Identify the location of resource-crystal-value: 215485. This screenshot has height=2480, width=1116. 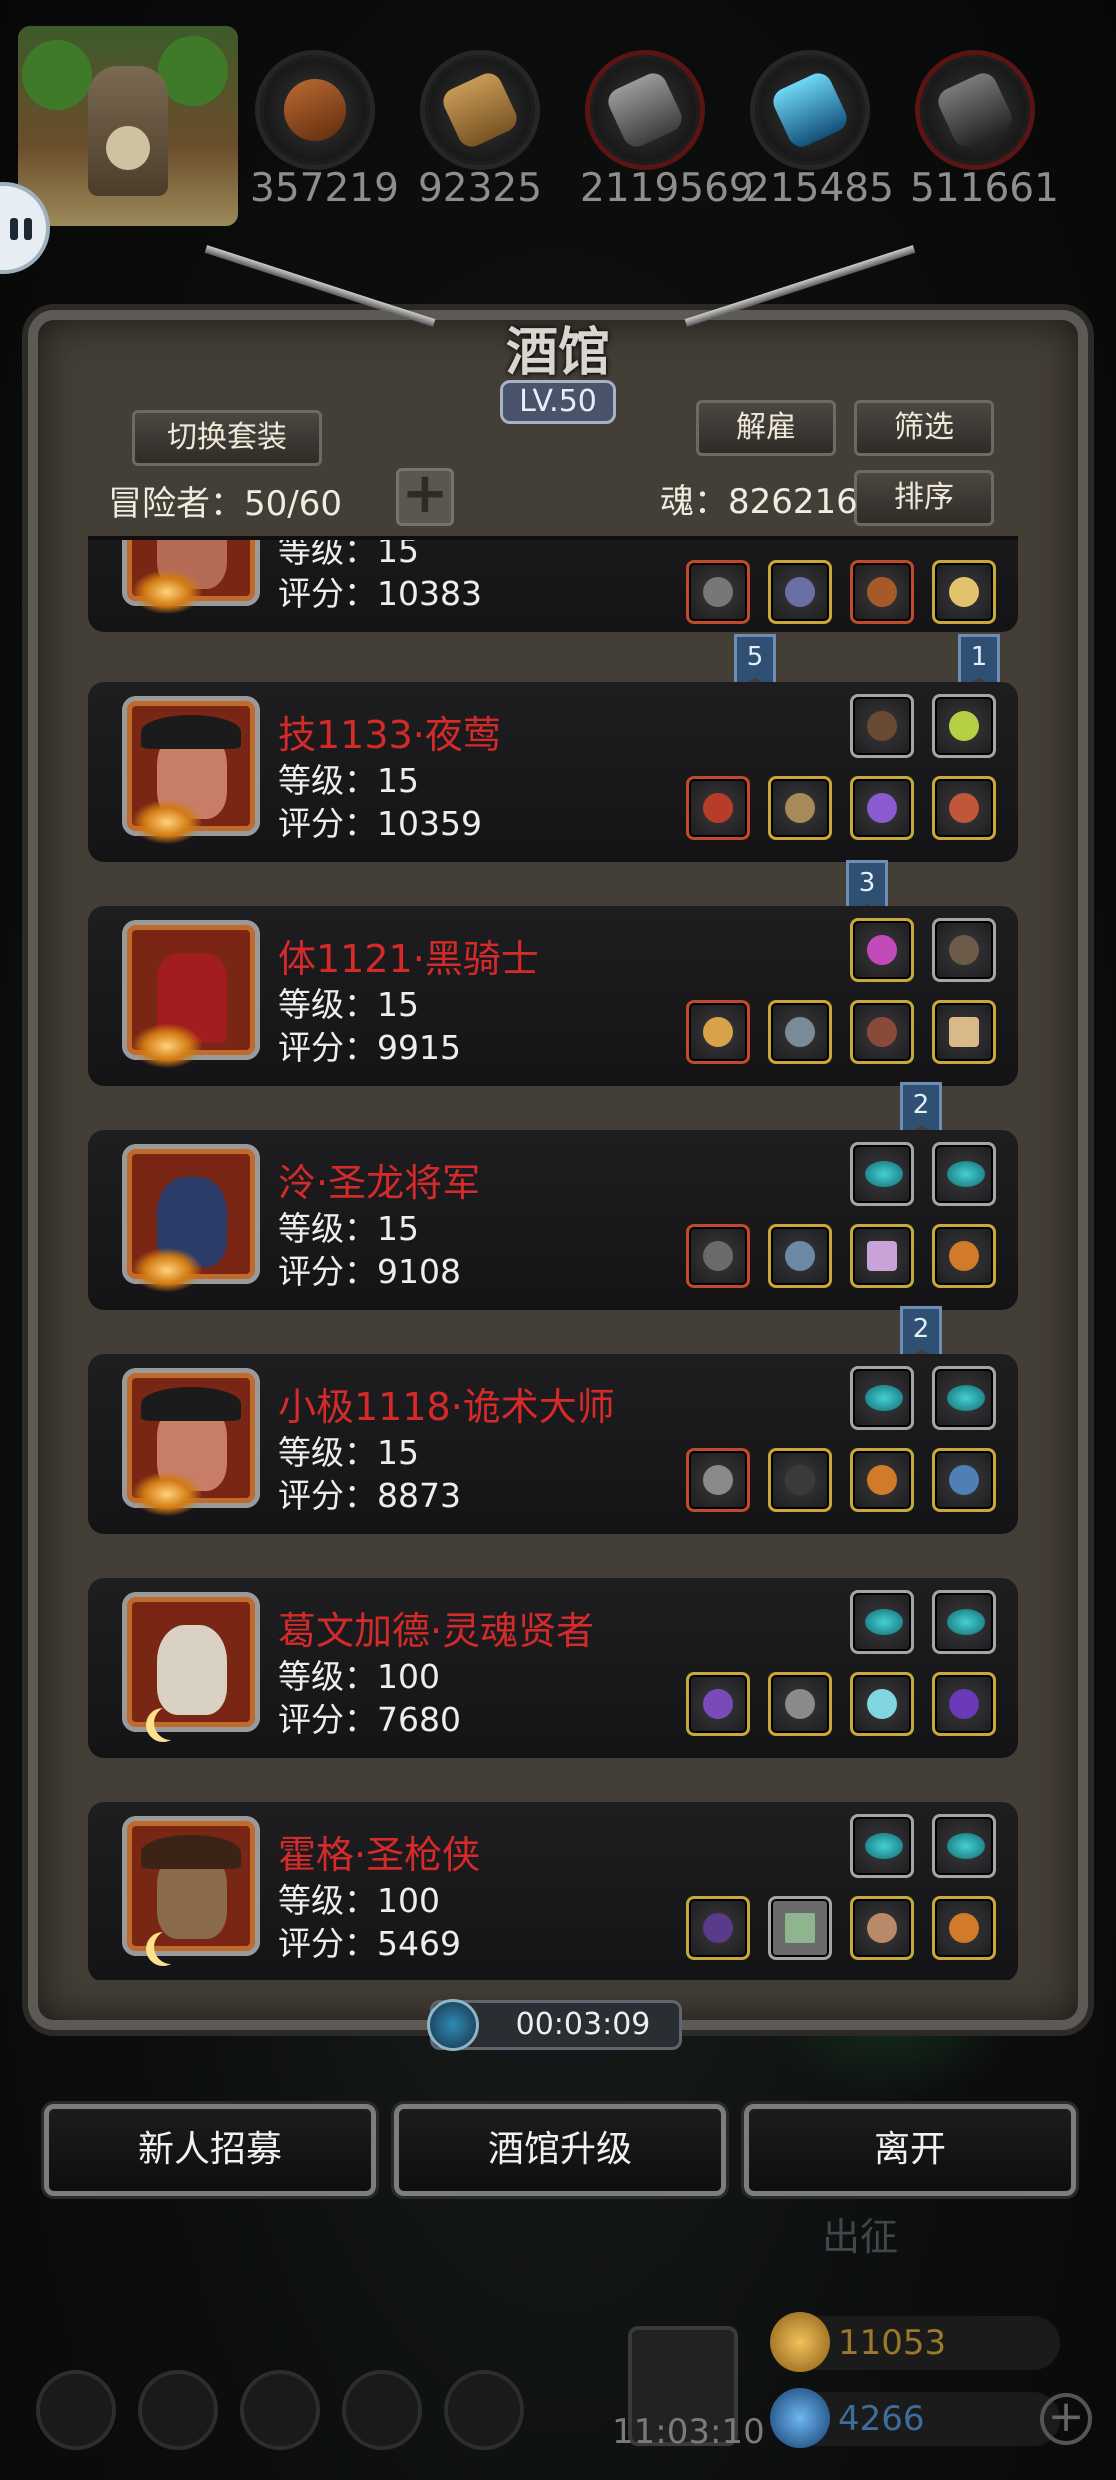
(819, 188).